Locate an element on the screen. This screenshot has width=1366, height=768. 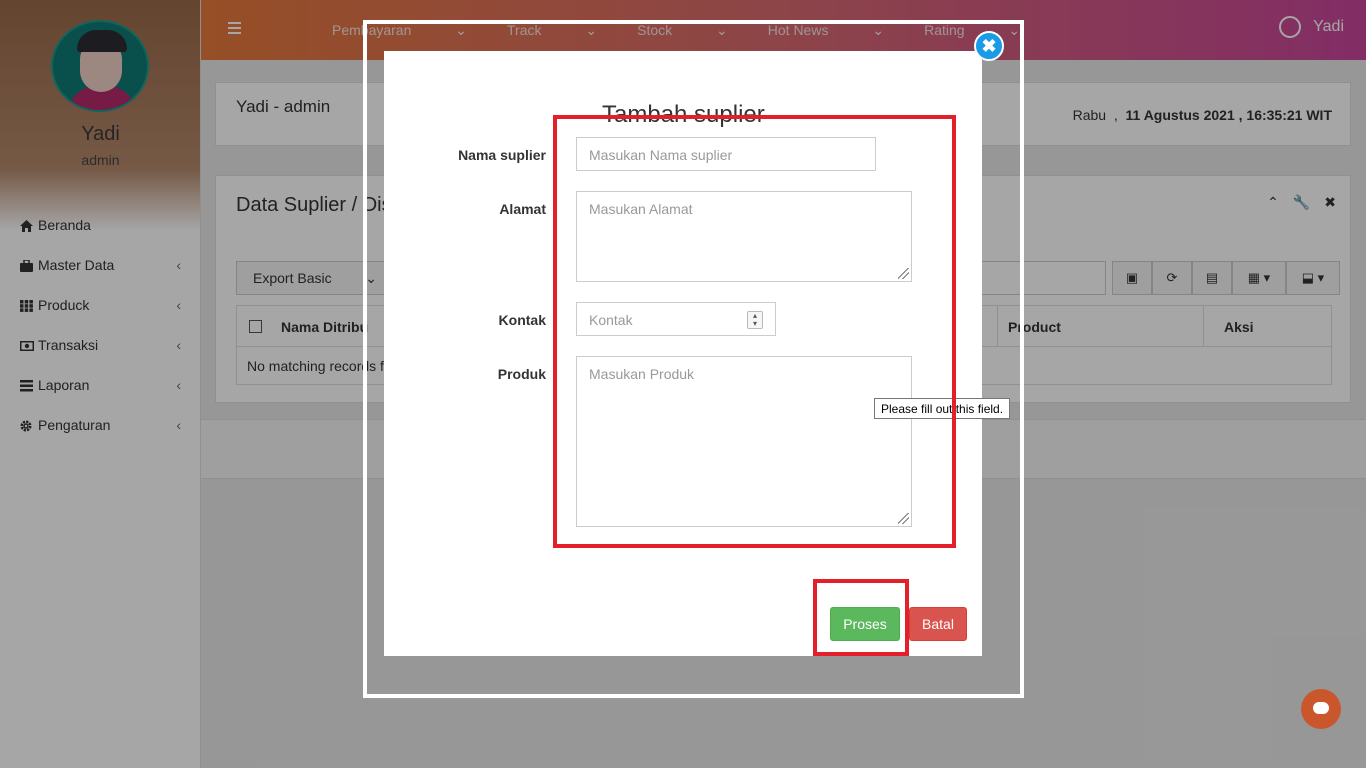
batal-button: Batal is located at coordinates (938, 624).